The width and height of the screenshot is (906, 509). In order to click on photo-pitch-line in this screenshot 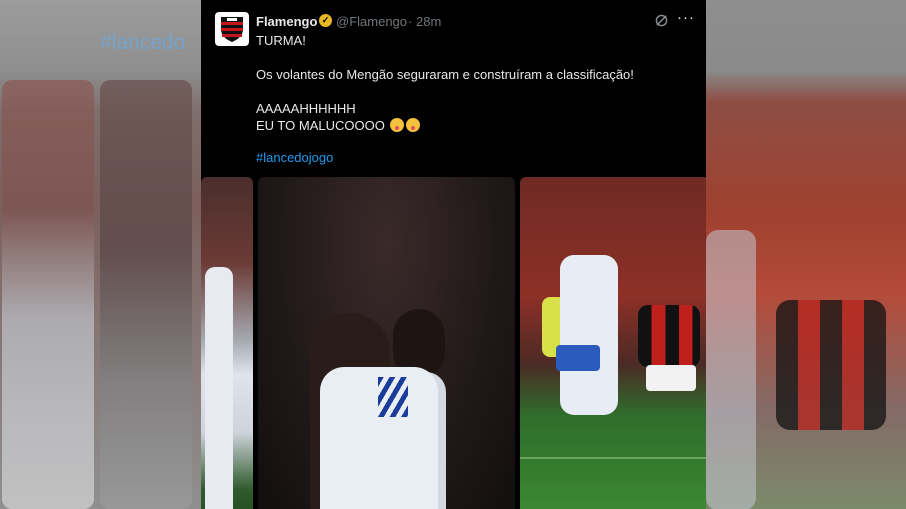, I will do `click(613, 458)`.